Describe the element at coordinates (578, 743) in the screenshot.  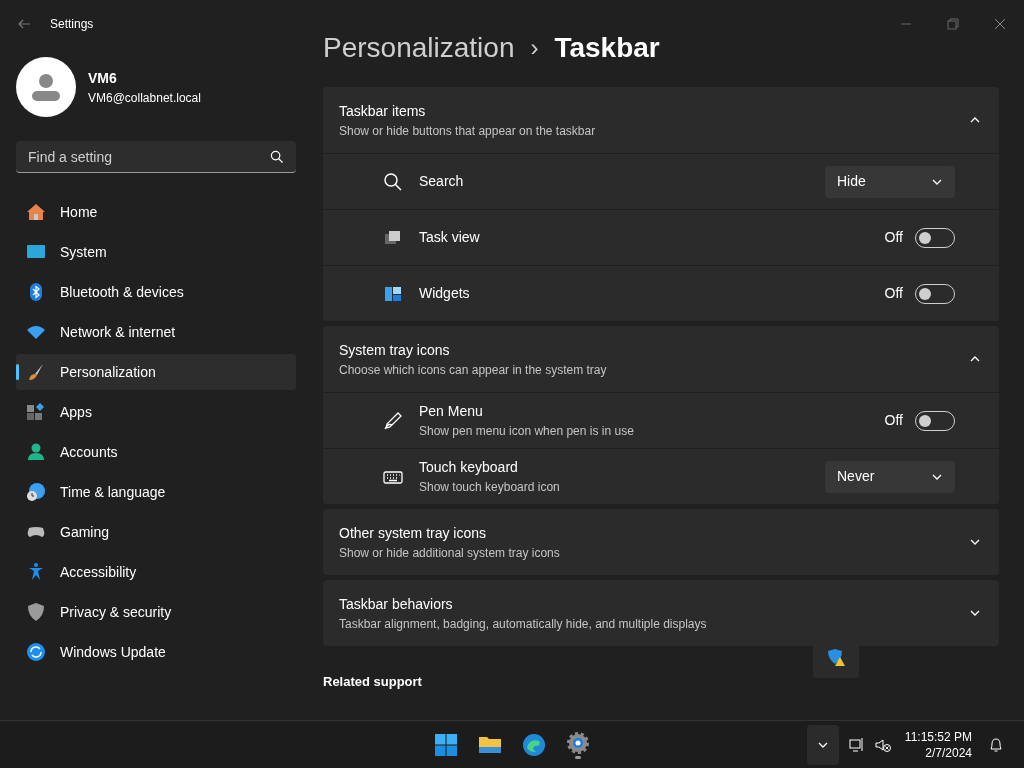
I see `gear-icon` at that location.